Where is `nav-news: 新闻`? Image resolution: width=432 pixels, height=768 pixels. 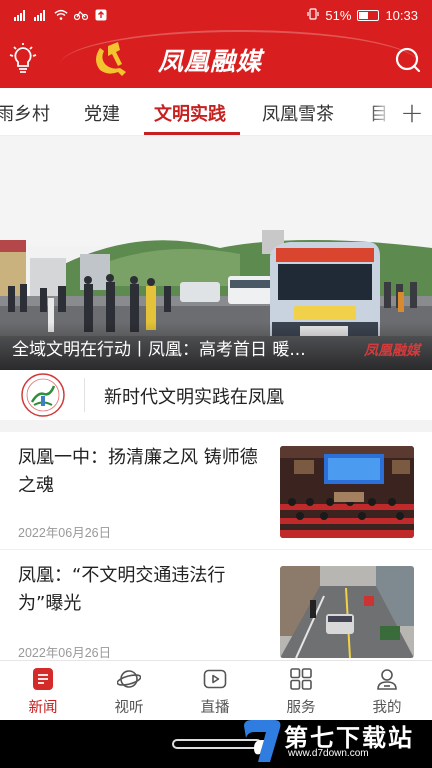 nav-news: 新闻 is located at coordinates (43, 691).